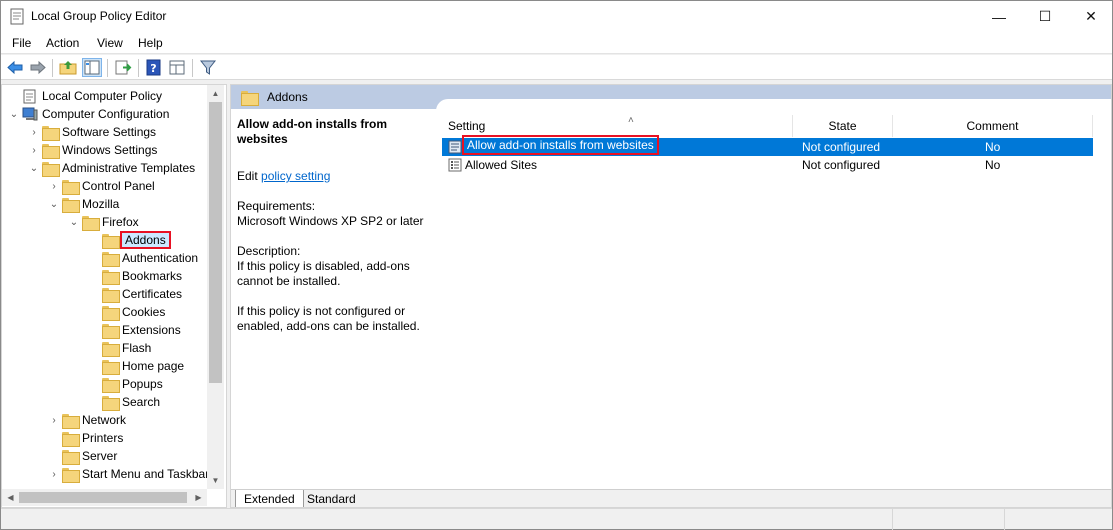 The width and height of the screenshot is (1113, 530). I want to click on tree-item: › Network, so click(86, 420).